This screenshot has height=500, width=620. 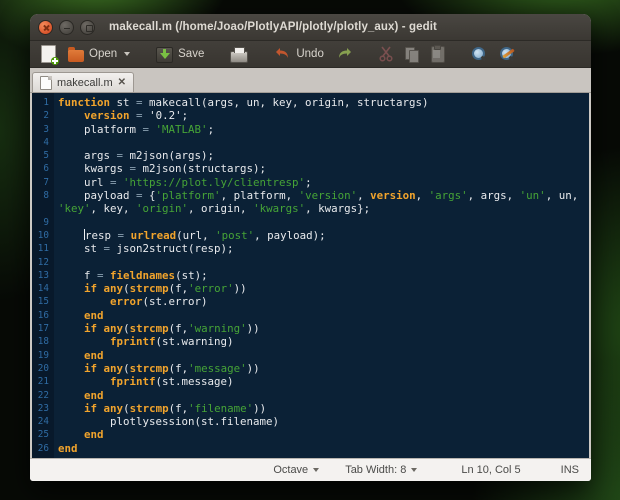 I want to click on line-number: 11, so click(x=43, y=249).